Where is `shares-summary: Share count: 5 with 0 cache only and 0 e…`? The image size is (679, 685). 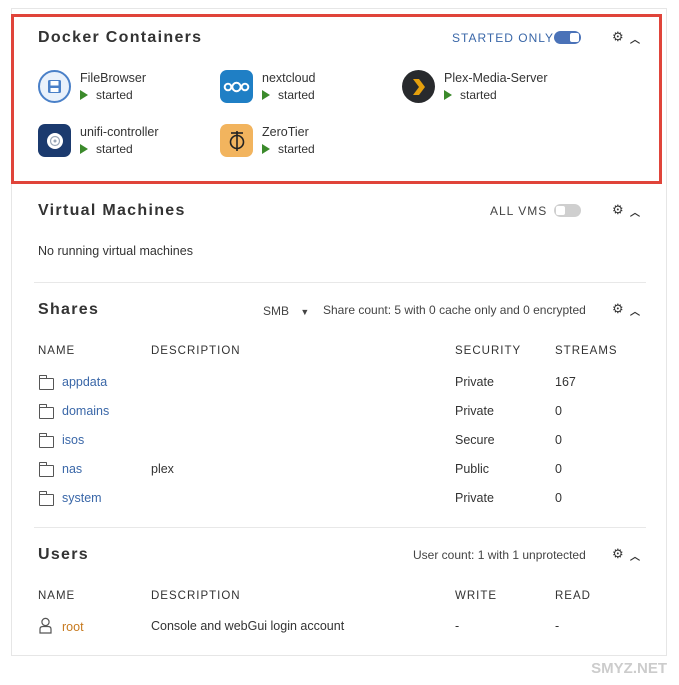
shares-summary: Share count: 5 with 0 cache only and 0 e… is located at coordinates (454, 310).